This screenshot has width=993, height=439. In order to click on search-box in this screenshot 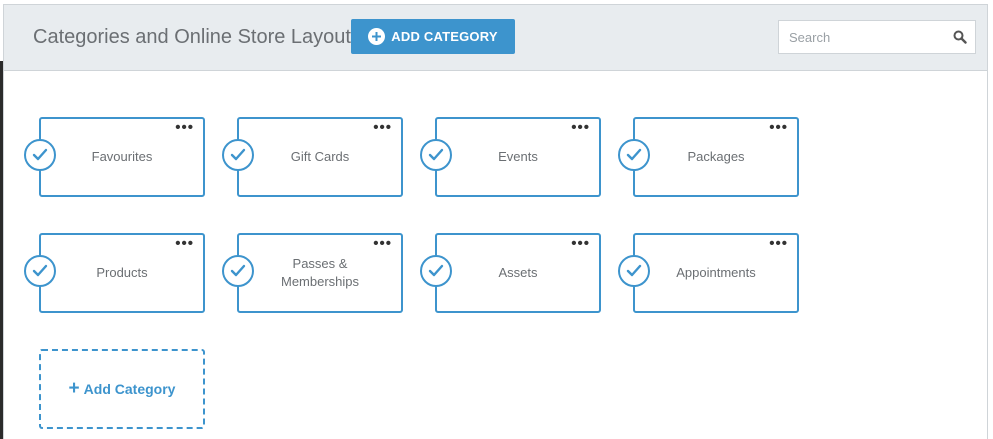, I will do `click(877, 37)`.